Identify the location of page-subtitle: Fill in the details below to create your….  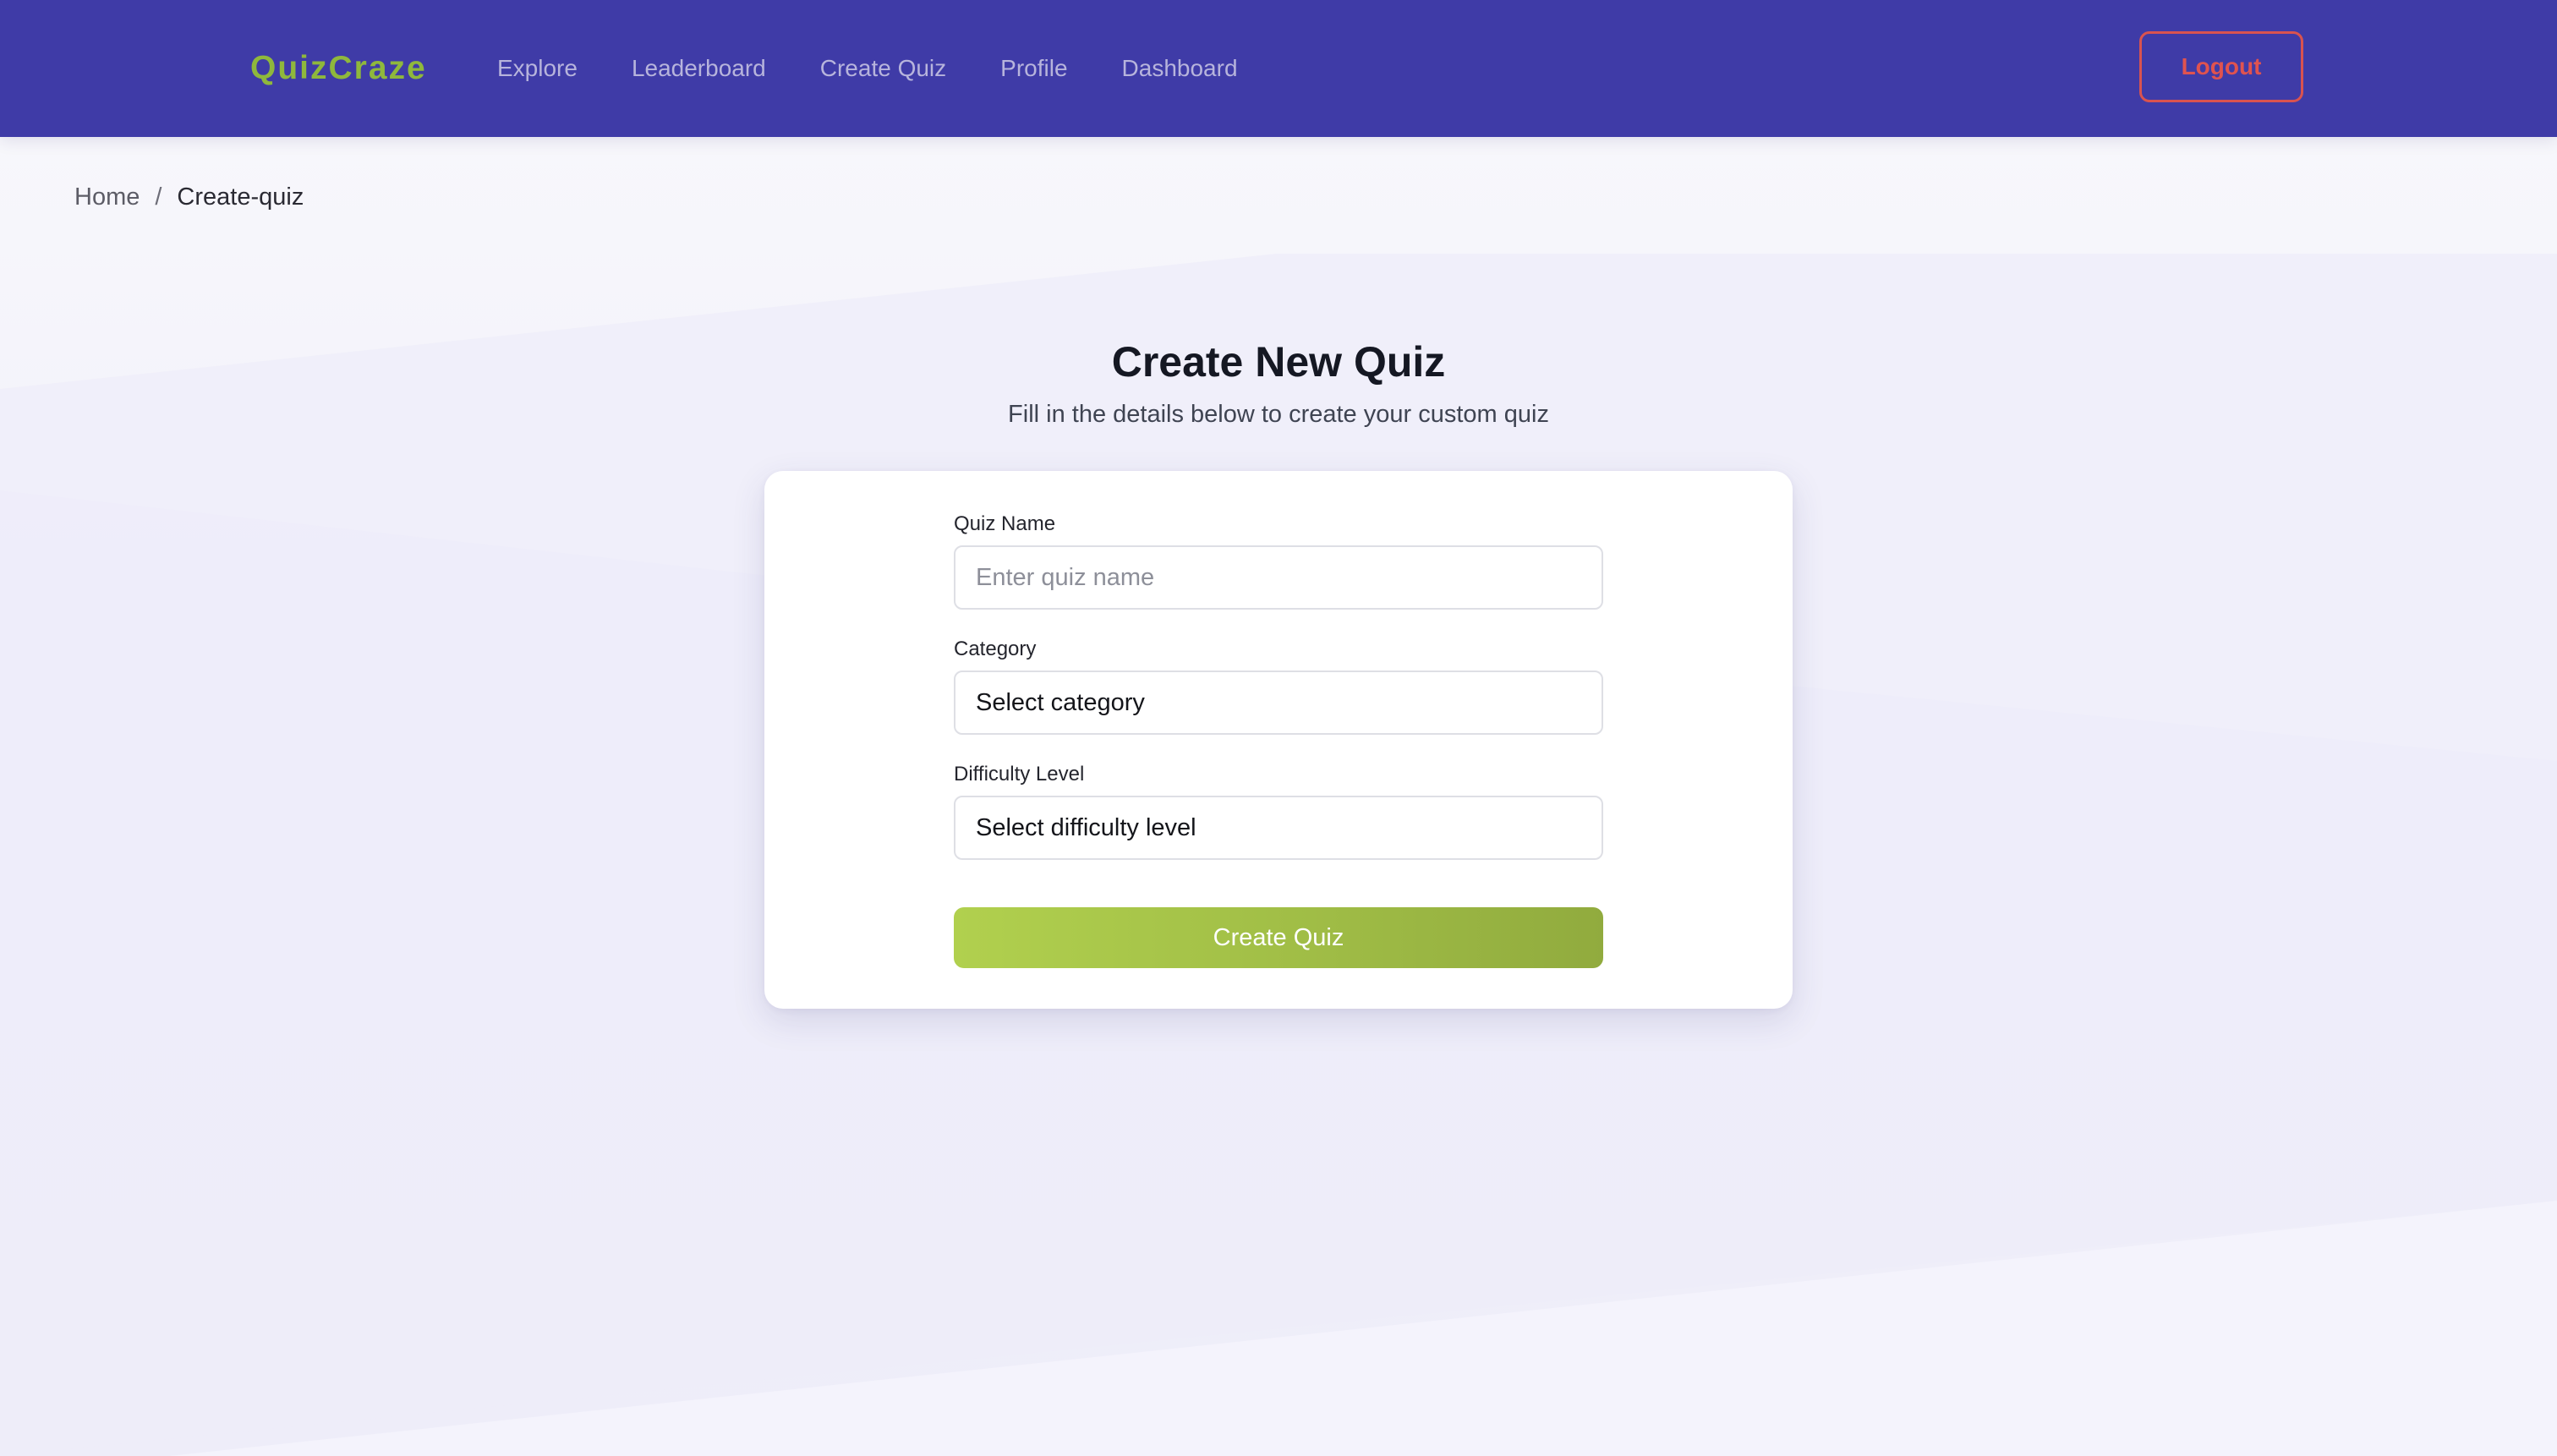
(1278, 415).